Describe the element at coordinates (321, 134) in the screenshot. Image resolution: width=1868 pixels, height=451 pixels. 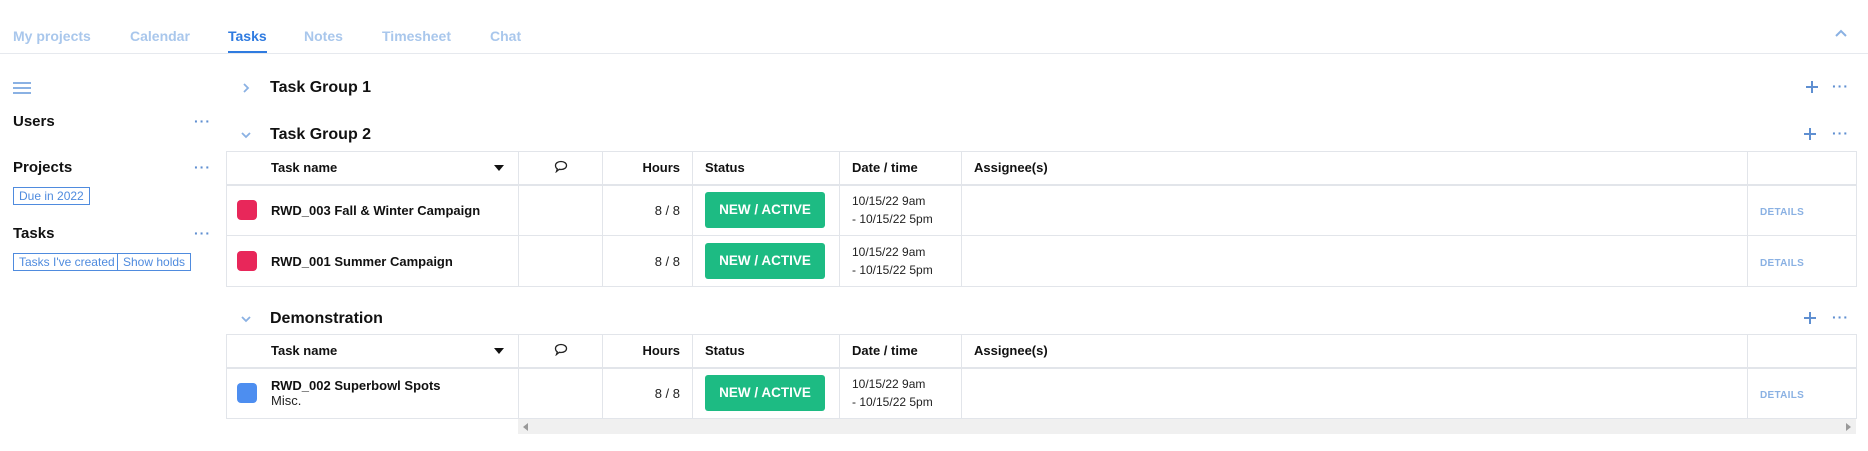
I see `group-title: Task Group 2` at that location.